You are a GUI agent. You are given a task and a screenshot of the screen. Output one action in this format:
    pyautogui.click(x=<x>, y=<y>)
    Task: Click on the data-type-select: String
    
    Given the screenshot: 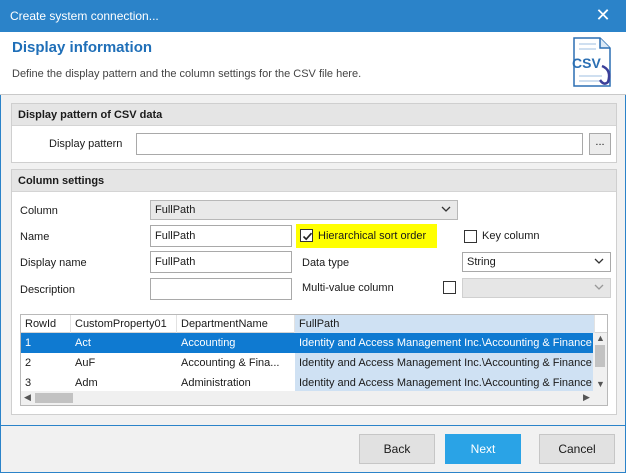 What is the action you would take?
    pyautogui.click(x=536, y=262)
    